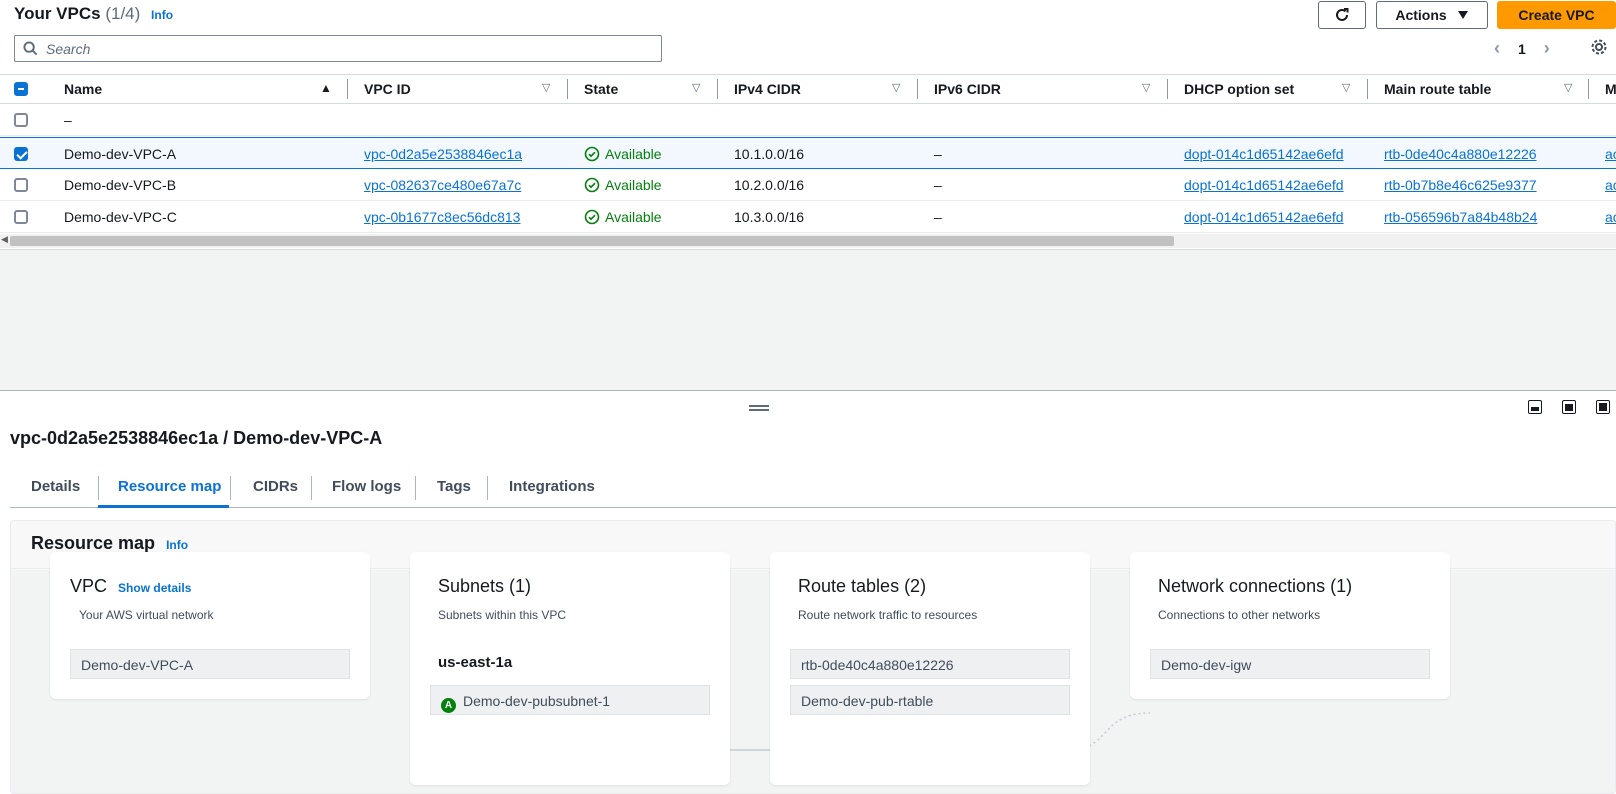  I want to click on horizontal-scrollbar: ◀, so click(808, 241).